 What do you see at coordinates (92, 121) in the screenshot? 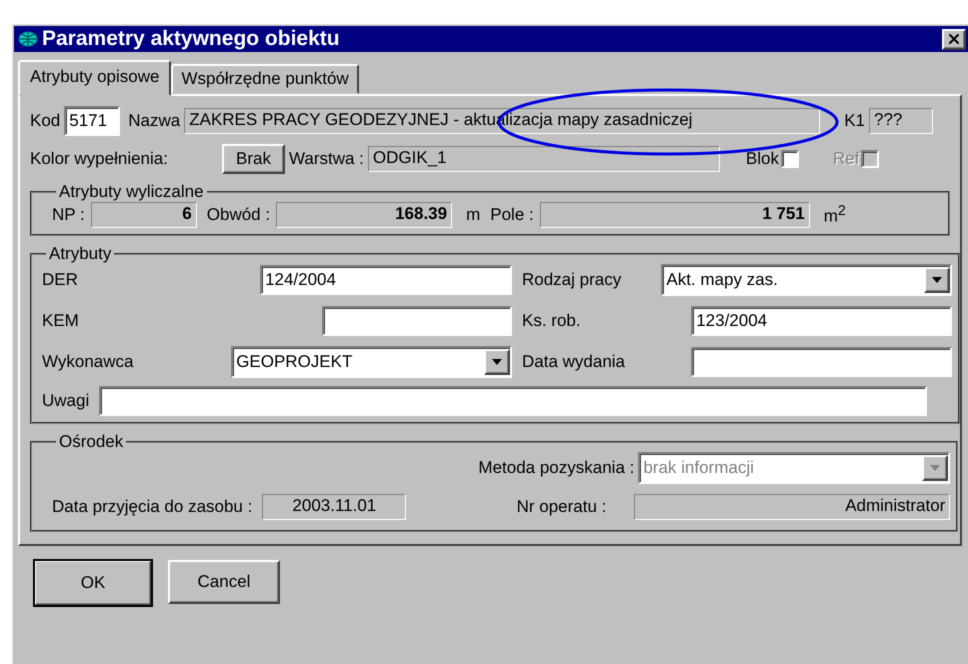
I see `input-field: 5171` at bounding box center [92, 121].